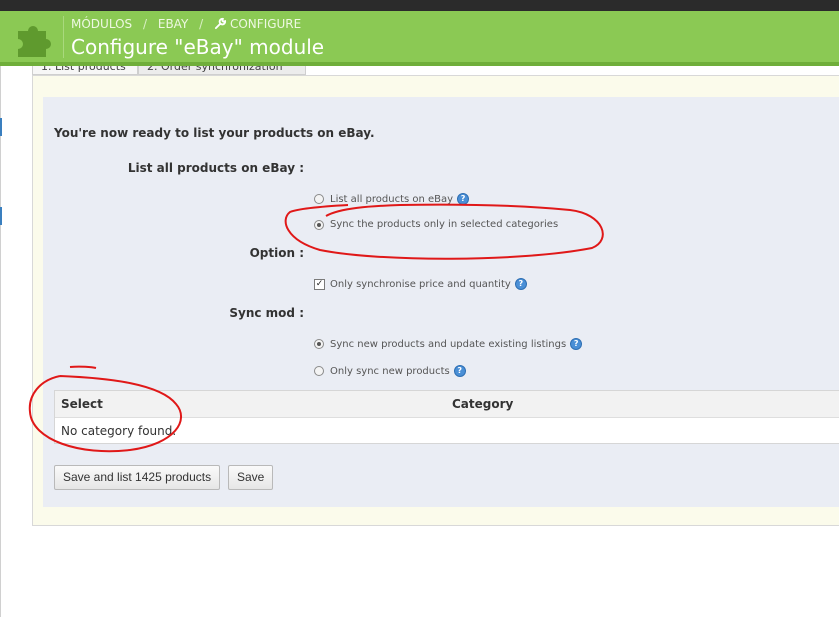 The height and width of the screenshot is (617, 839). I want to click on table-header: Select Category, so click(447, 404).